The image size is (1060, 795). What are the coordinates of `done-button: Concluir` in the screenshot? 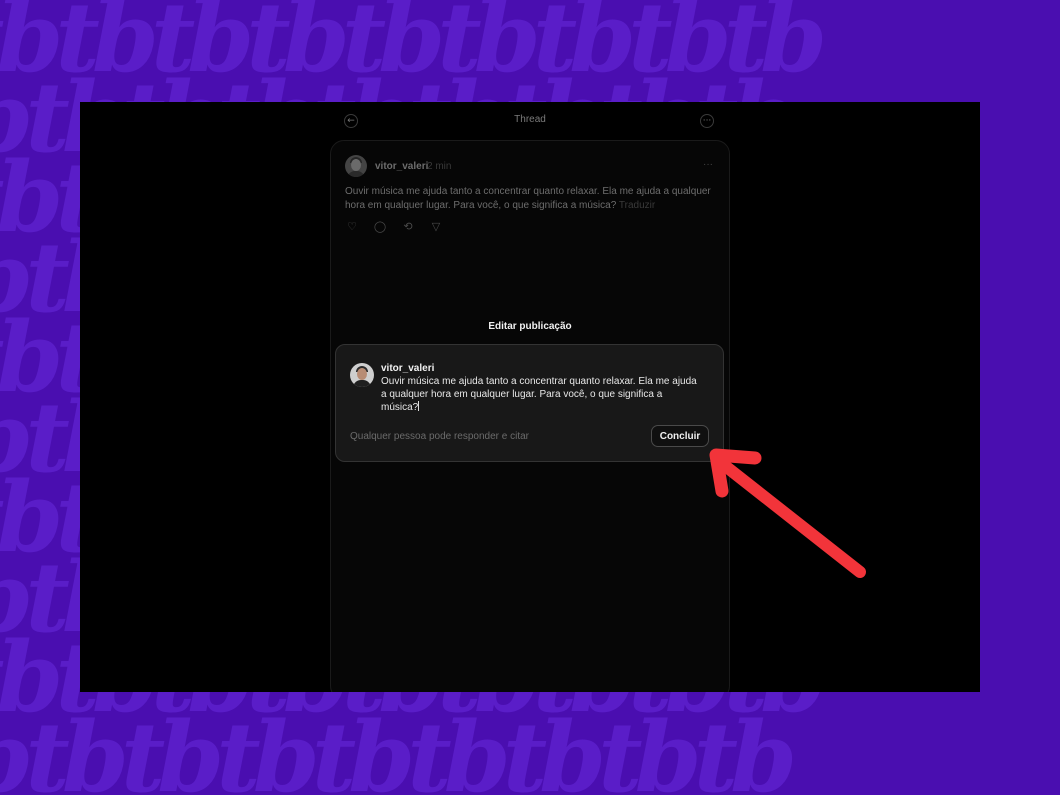 It's located at (680, 436).